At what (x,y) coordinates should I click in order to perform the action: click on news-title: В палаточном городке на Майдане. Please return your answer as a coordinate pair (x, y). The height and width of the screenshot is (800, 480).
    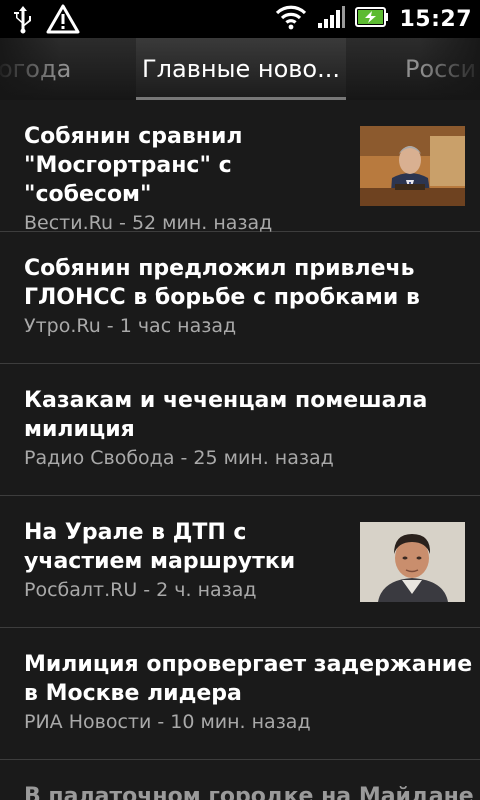
    Looking at the image, I should click on (249, 792).